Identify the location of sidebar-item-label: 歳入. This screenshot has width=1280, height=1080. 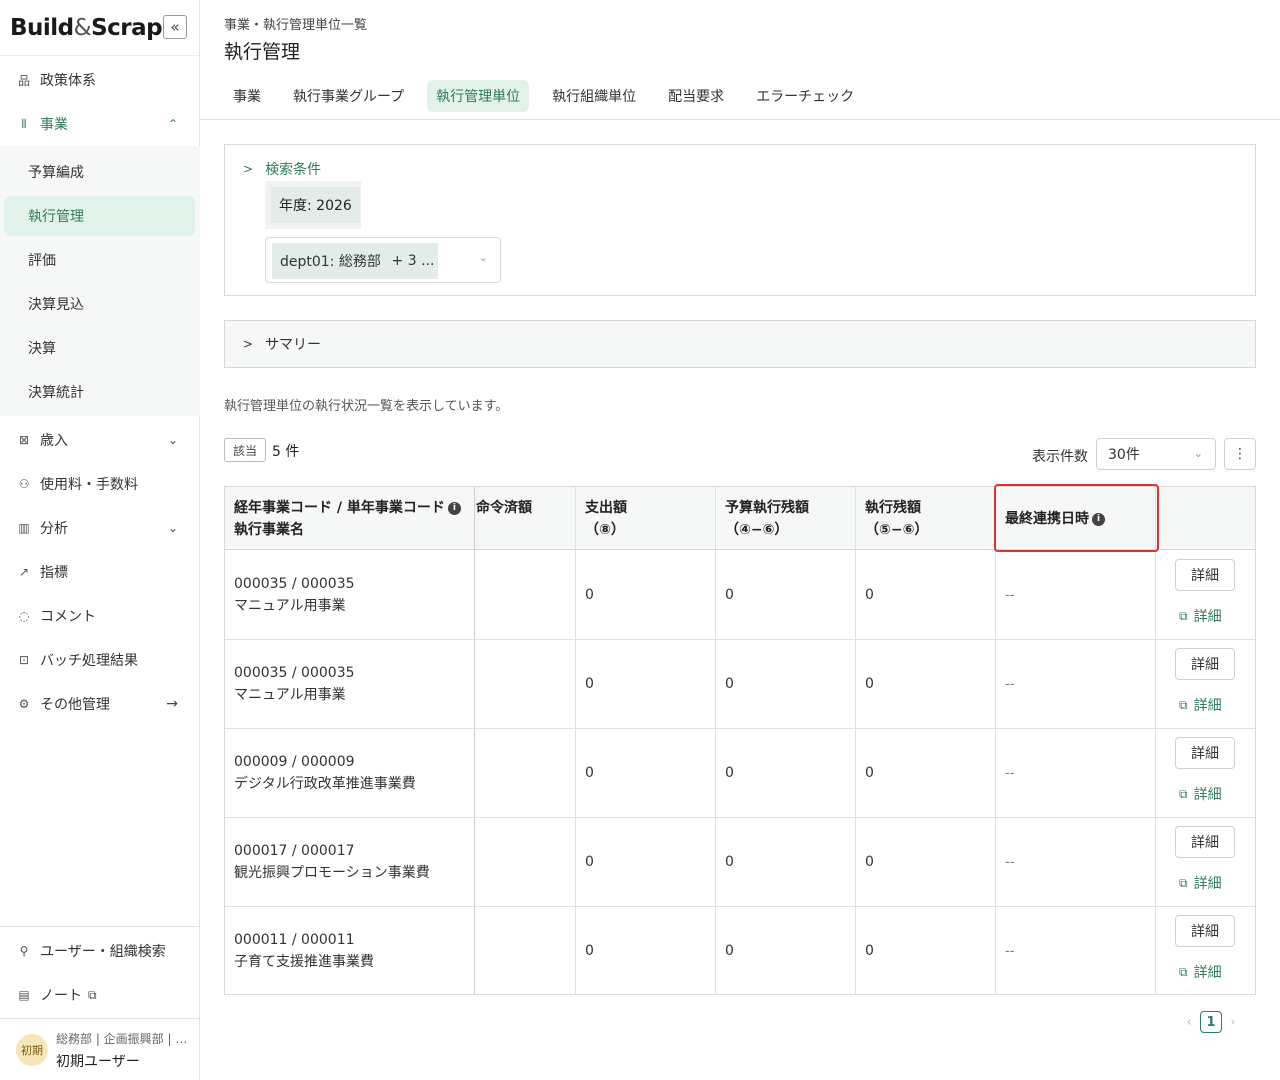
(54, 441).